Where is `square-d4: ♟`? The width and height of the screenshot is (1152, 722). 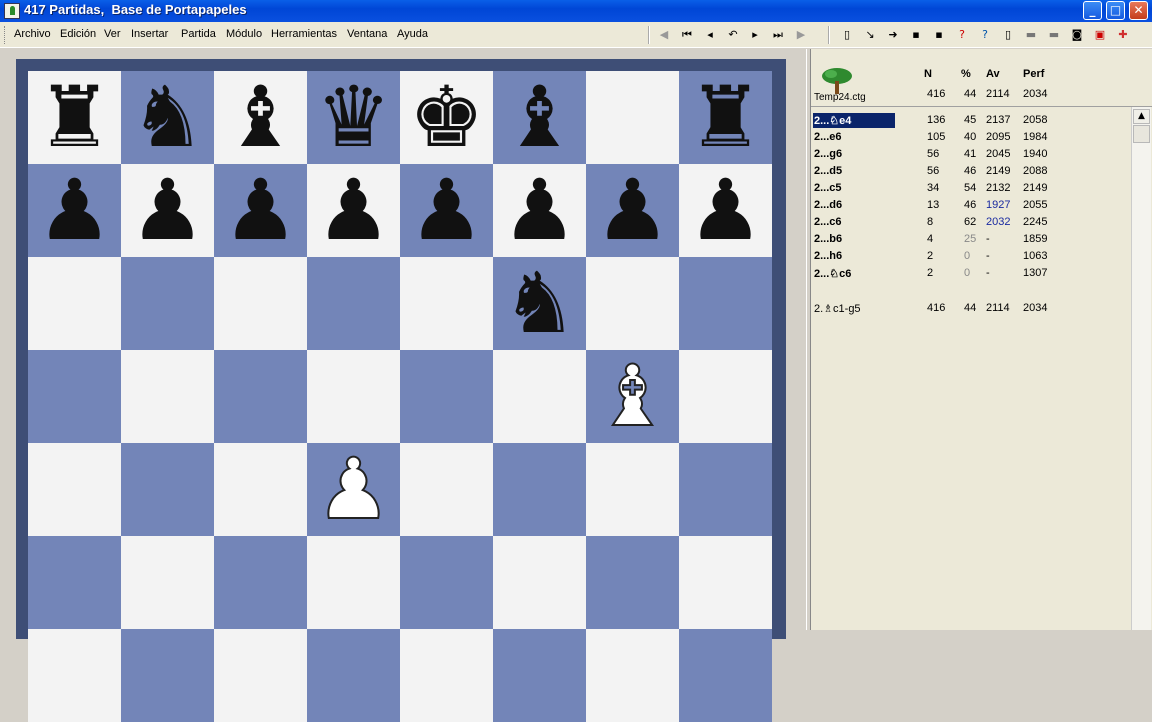 square-d4: ♟ is located at coordinates (353, 489).